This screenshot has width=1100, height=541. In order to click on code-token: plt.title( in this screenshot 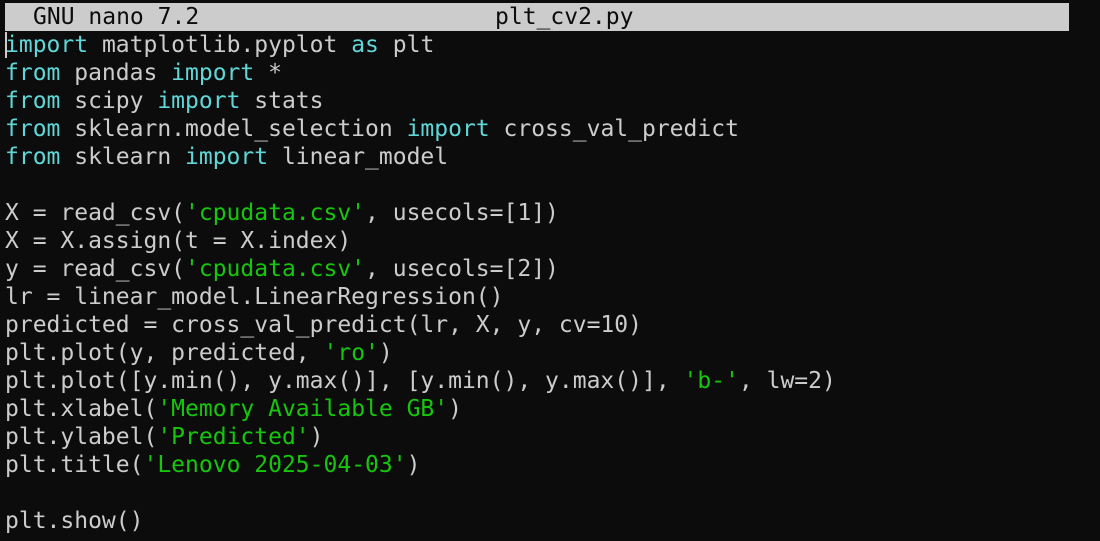, I will do `click(74, 465)`.